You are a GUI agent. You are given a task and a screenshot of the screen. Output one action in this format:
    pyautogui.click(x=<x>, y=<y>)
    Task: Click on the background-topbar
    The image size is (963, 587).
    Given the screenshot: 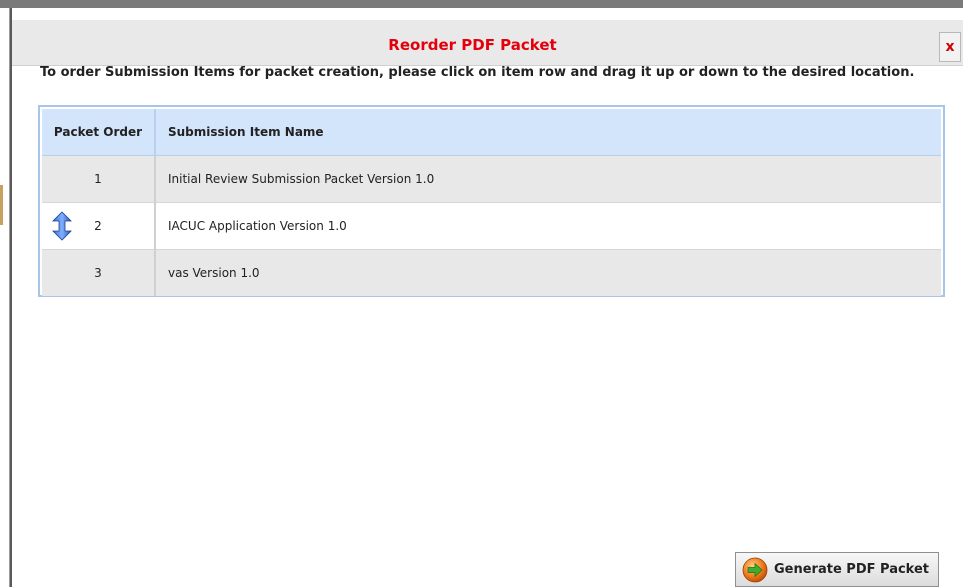 What is the action you would take?
    pyautogui.click(x=481, y=4)
    